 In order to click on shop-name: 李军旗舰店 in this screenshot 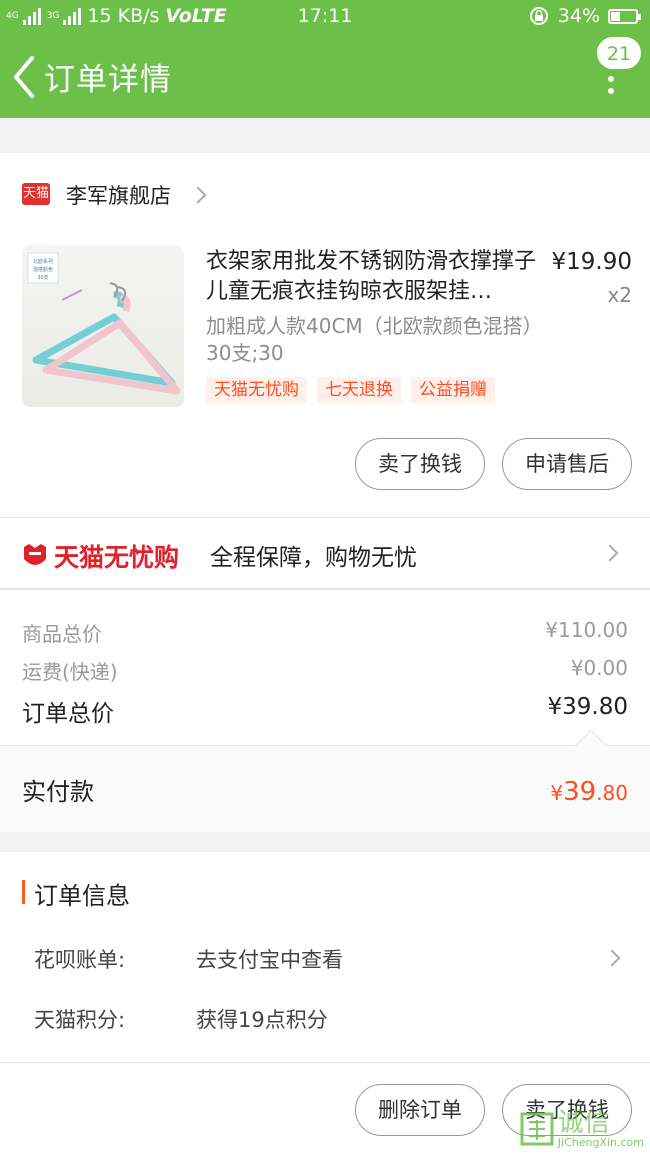, I will do `click(118, 195)`.